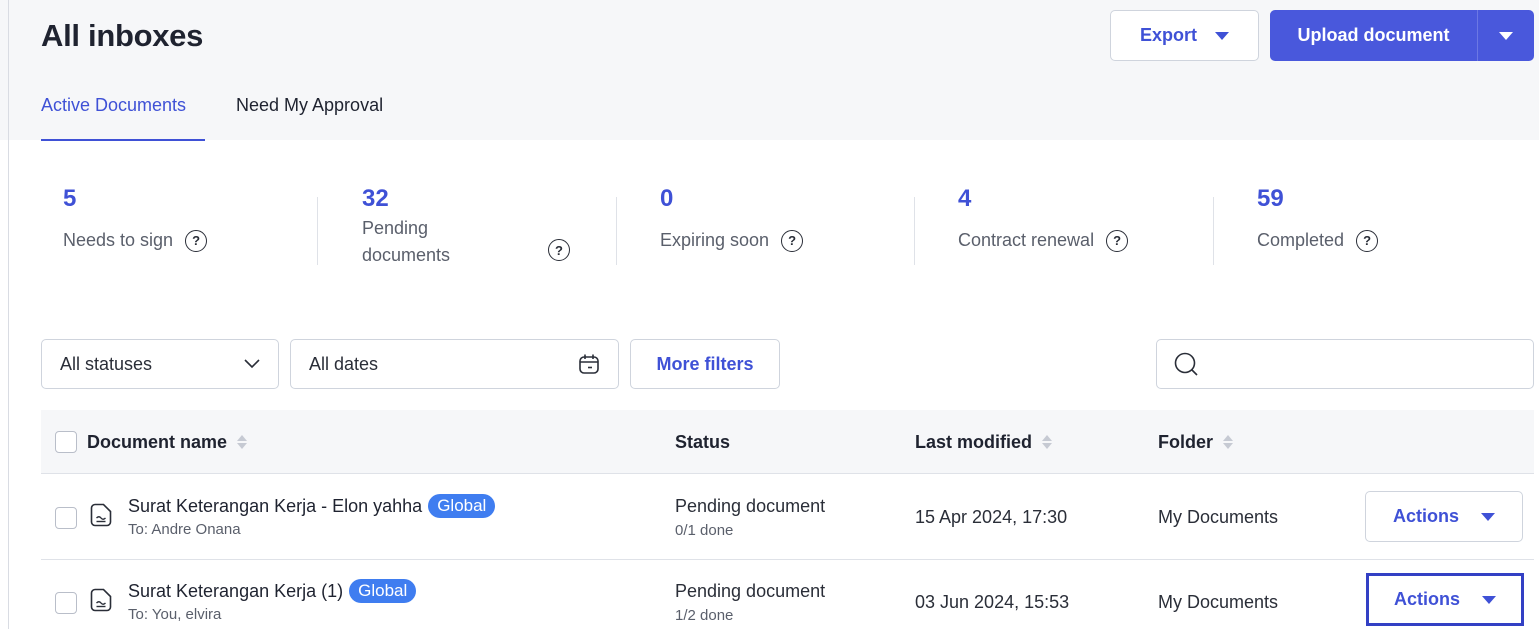 This screenshot has height=629, width=1539. I want to click on search-icon, so click(1186, 364).